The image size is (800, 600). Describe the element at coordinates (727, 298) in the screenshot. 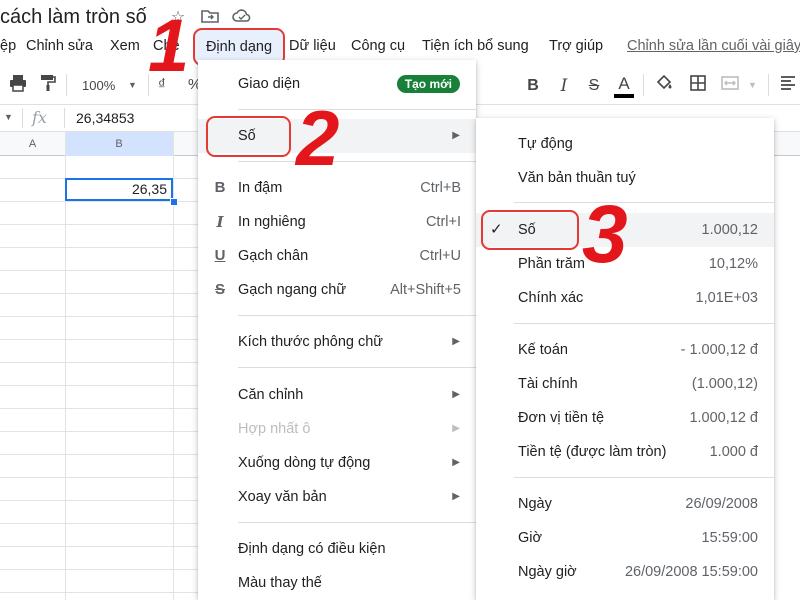

I see `number-item-example: 1,01E+03` at that location.